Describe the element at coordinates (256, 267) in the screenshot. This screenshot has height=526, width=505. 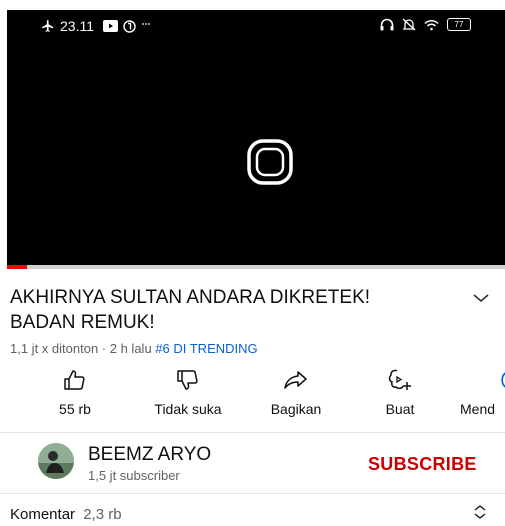
I see `progress-bar` at that location.